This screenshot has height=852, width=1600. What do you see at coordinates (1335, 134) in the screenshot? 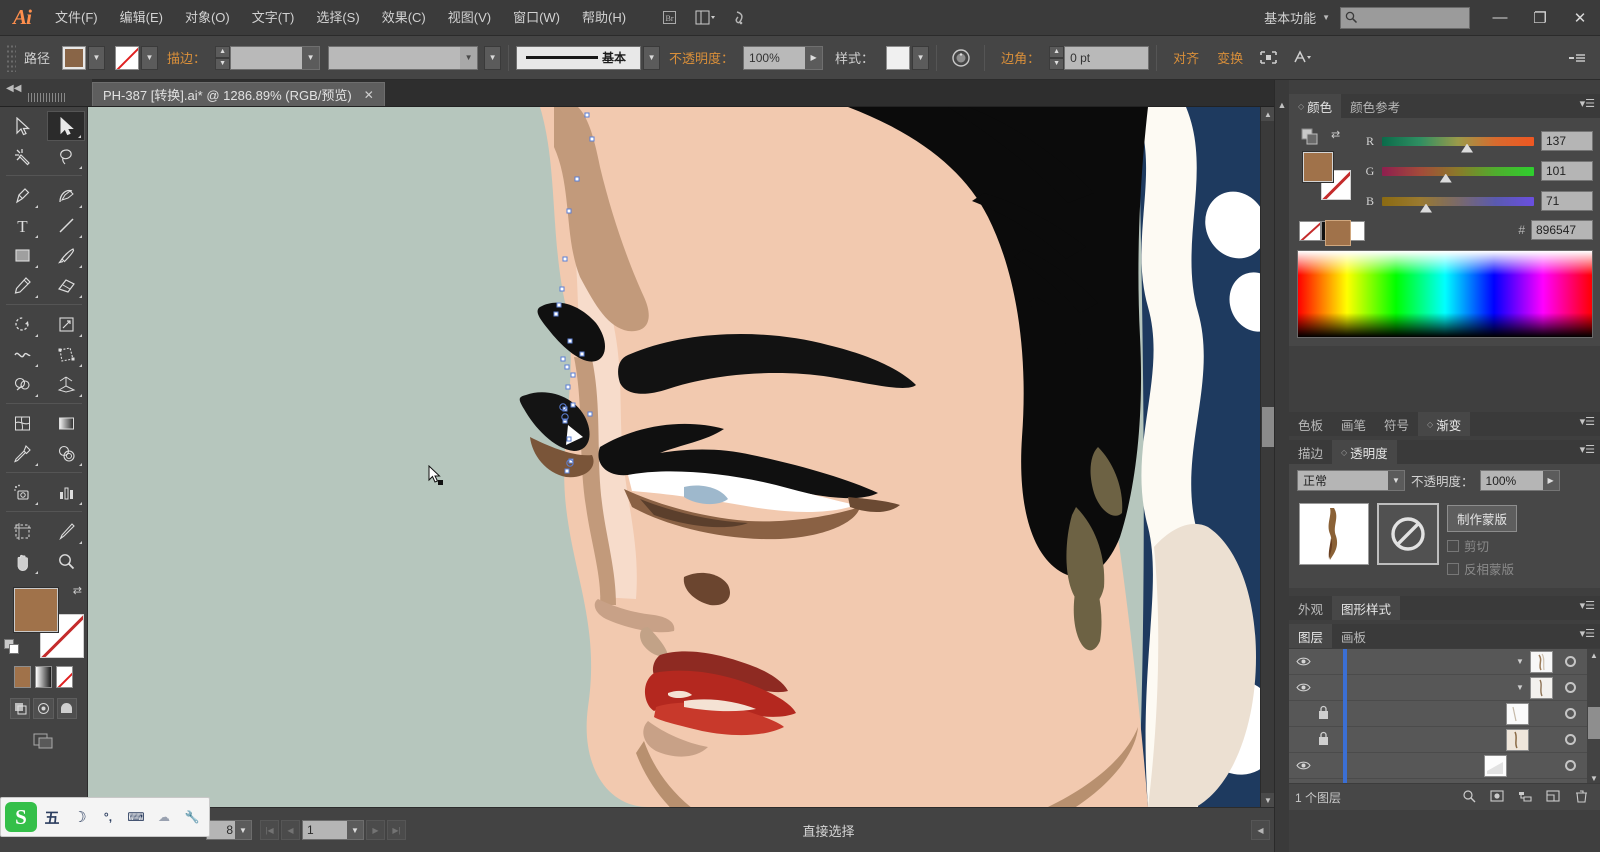
I see `swap-fill-stroke-icon: ⇄` at bounding box center [1335, 134].